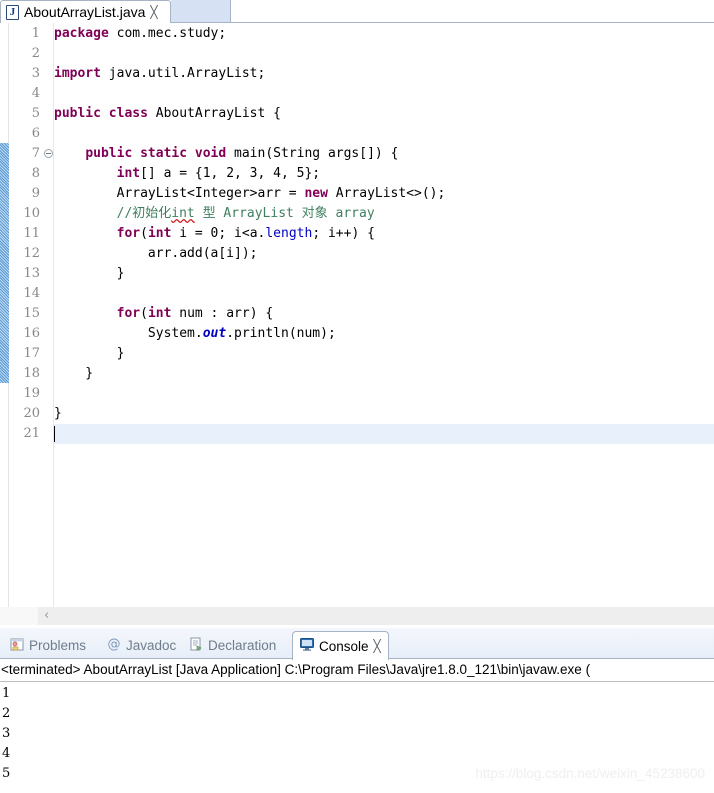 Image resolution: width=714 pixels, height=793 pixels. I want to click on line-number: 20, so click(31, 413).